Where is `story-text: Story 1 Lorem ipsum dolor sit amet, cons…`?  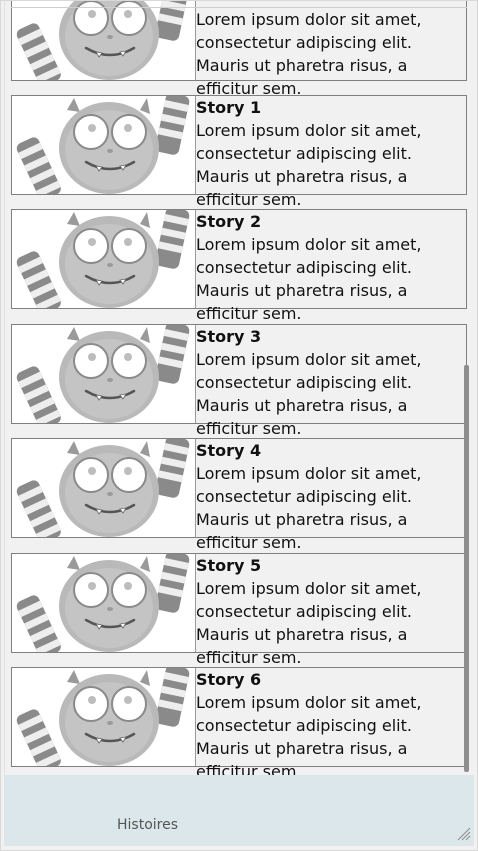 story-text: Story 1 Lorem ipsum dolor sit amet, cons… is located at coordinates (331, 153).